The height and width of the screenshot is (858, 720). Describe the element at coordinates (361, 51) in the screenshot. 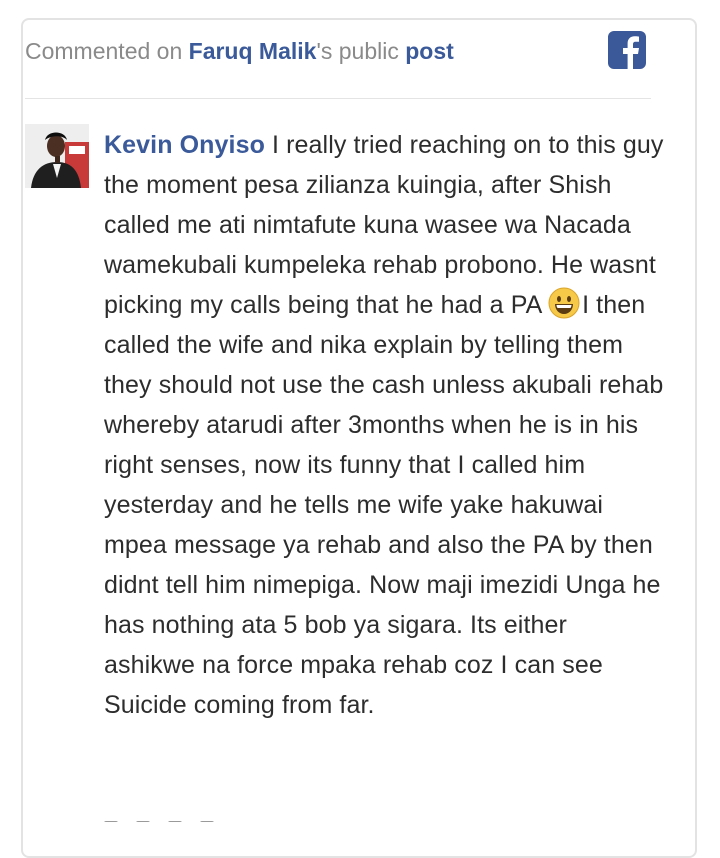

I see `public-label: 's public` at that location.